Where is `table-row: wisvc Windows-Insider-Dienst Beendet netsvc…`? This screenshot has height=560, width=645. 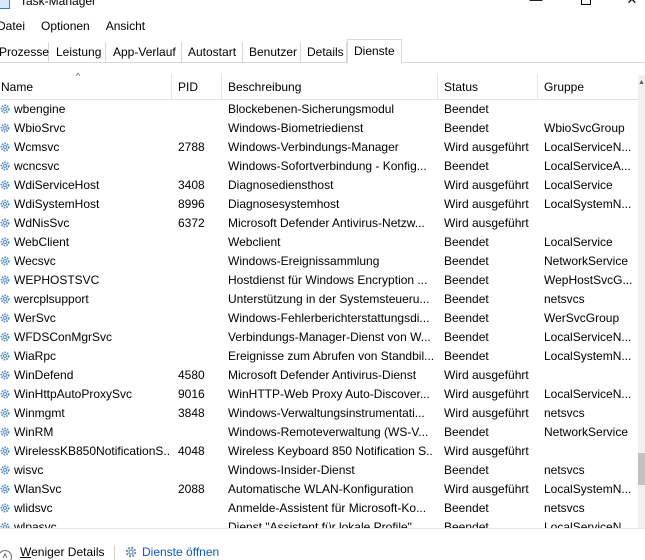 table-row: wisvc Windows-Insider-Dienst Beendet netsvc… is located at coordinates (319, 470).